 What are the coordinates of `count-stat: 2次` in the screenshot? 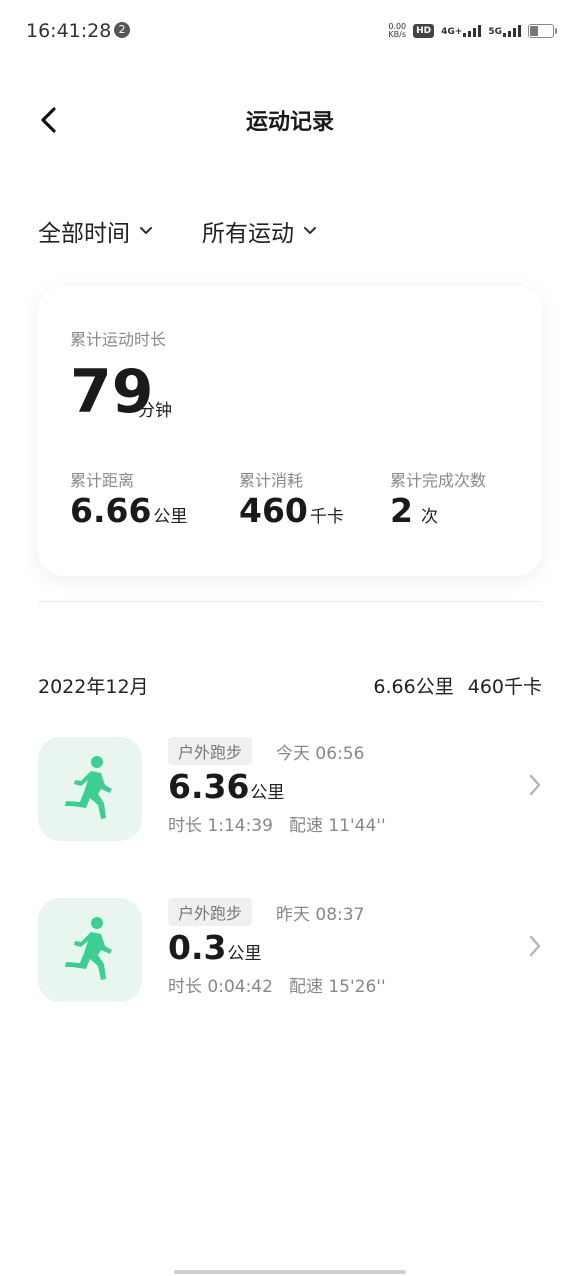 It's located at (414, 510).